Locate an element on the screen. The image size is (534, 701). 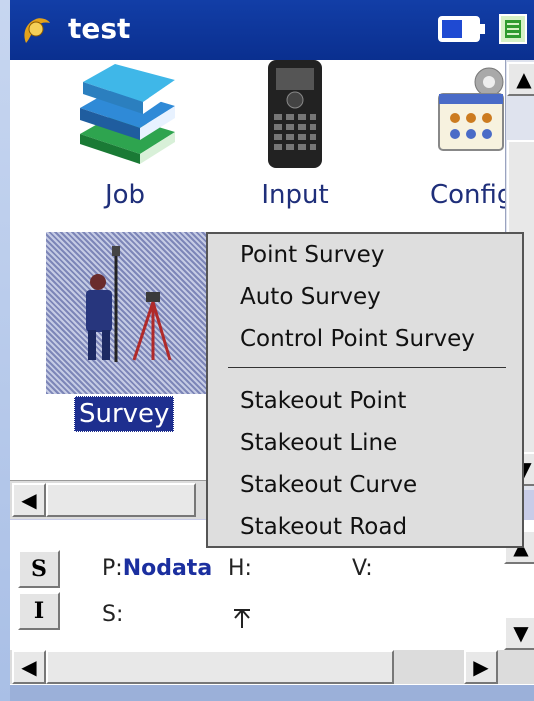
menu-item-stakeout-line: Stakeout Line is located at coordinates (318, 443).